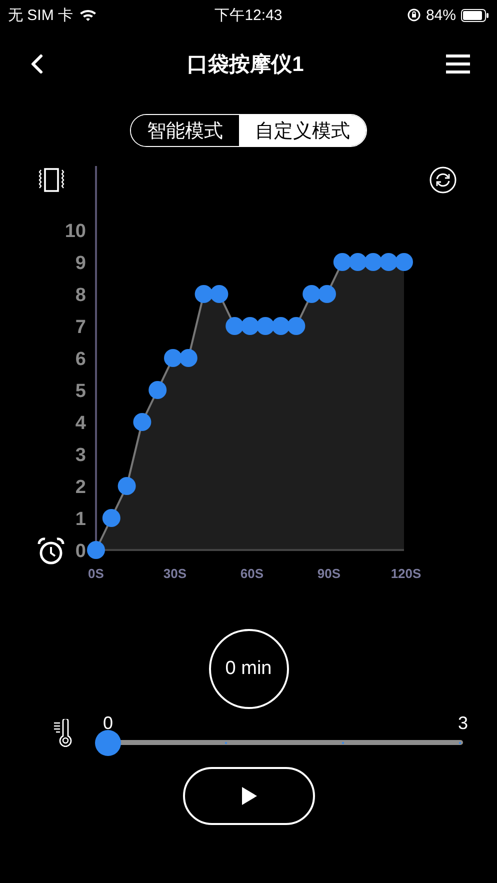 The width and height of the screenshot is (497, 883). What do you see at coordinates (475, 15) in the screenshot?
I see `battery-icon` at bounding box center [475, 15].